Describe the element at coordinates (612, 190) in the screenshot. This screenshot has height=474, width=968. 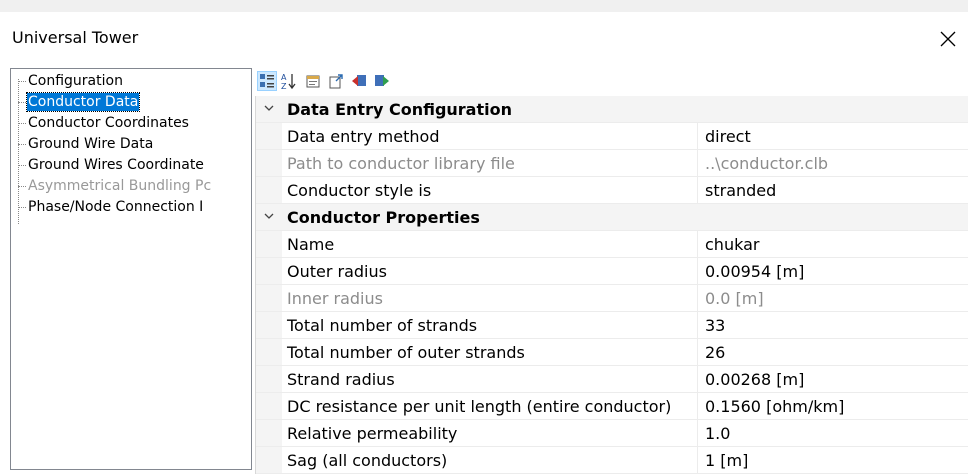
I see `property-row: Conductor style is stranded` at that location.